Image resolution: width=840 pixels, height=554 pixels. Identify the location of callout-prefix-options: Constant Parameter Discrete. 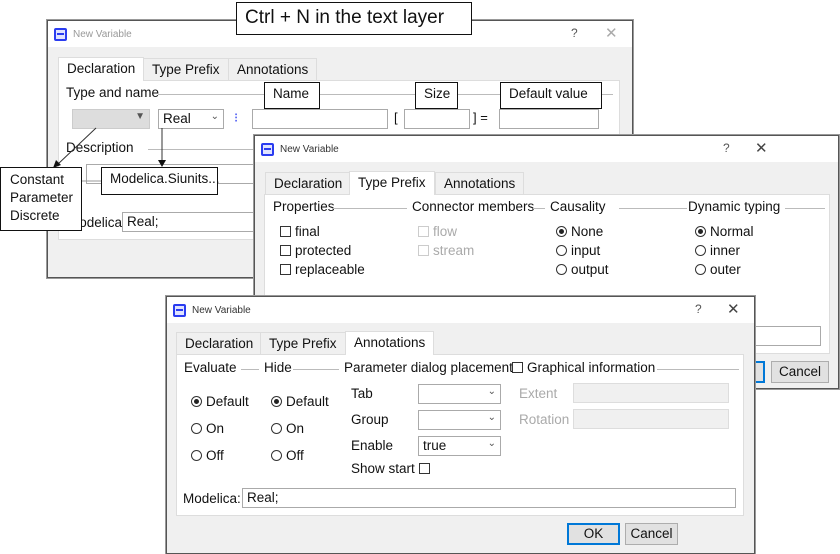
(41, 199).